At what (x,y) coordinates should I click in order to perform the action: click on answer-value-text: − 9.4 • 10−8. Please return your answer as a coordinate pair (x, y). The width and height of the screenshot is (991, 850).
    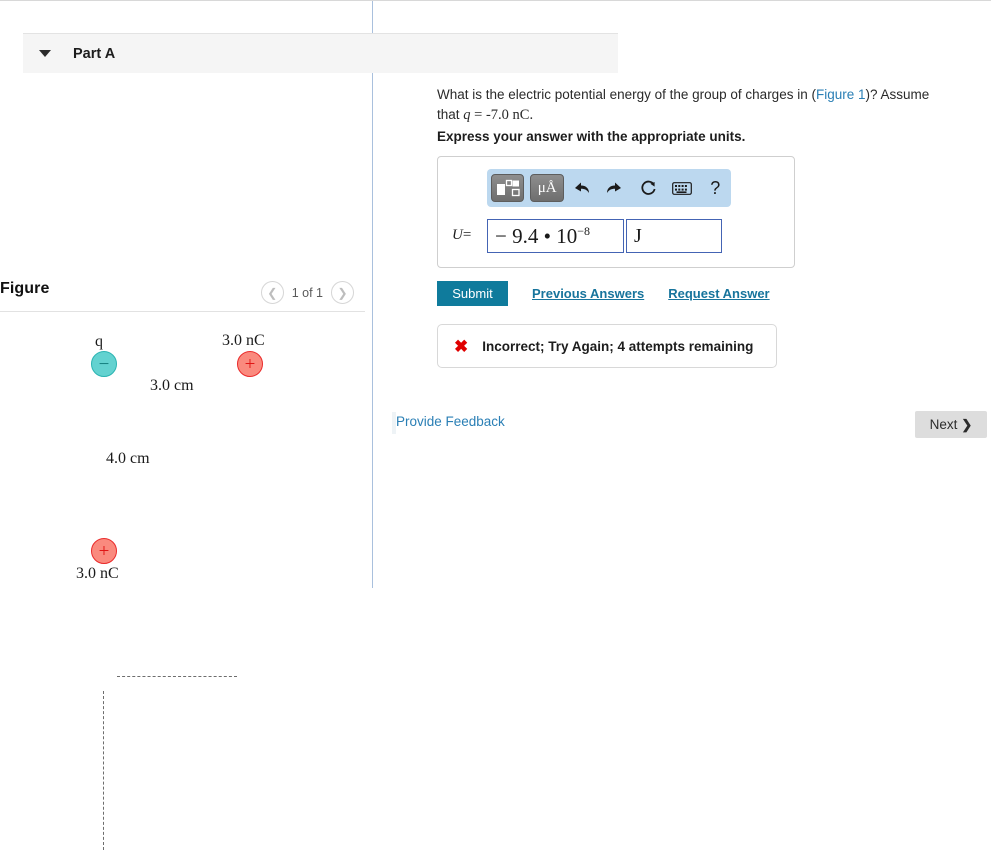
    Looking at the image, I should click on (542, 236).